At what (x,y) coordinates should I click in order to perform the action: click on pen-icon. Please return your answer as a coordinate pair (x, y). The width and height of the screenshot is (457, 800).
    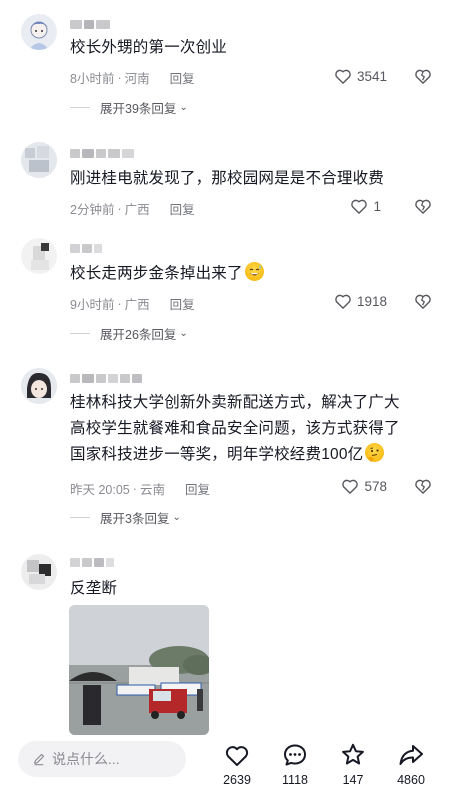
    Looking at the image, I should click on (39, 759).